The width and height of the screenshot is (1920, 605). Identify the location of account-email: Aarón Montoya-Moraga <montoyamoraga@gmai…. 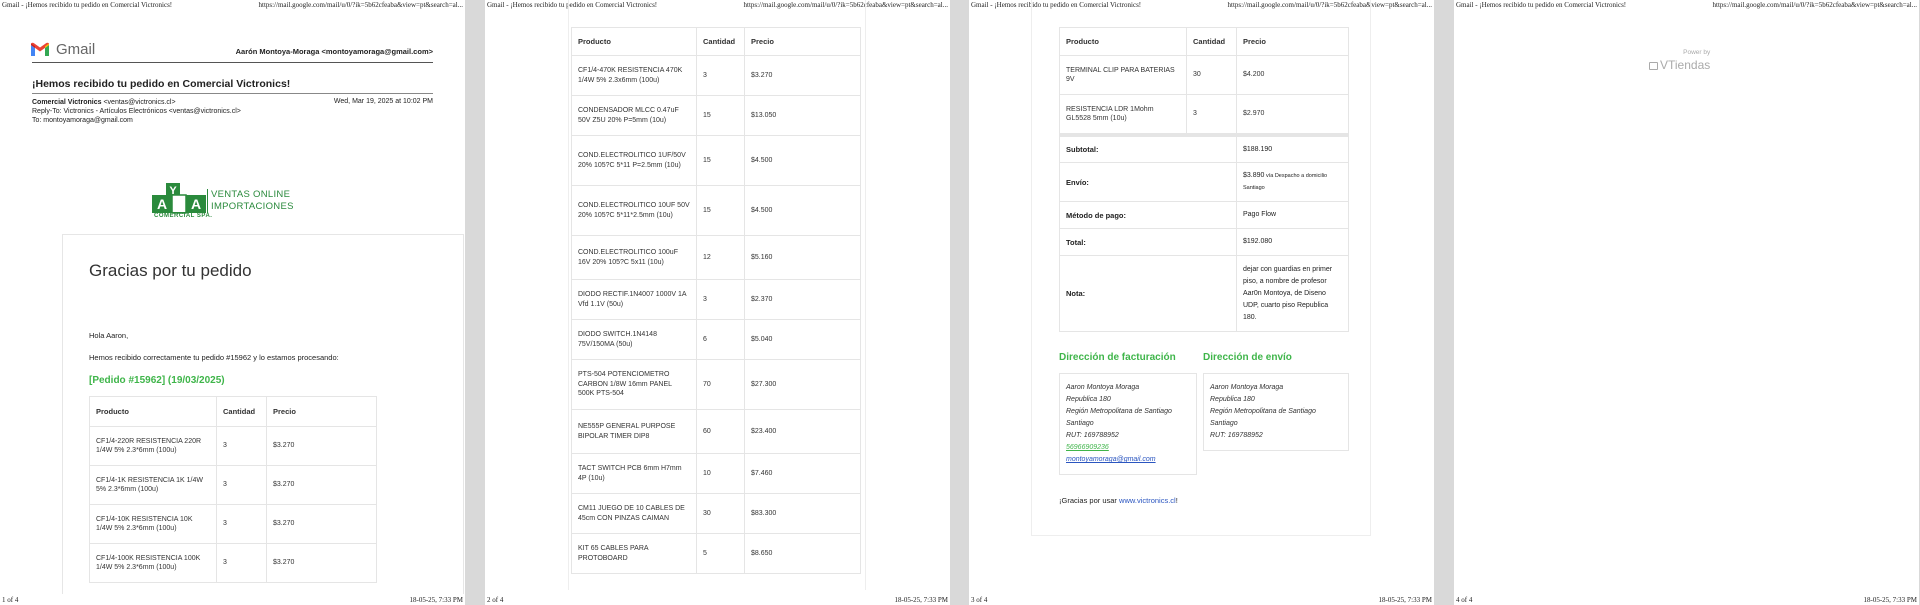
(334, 51).